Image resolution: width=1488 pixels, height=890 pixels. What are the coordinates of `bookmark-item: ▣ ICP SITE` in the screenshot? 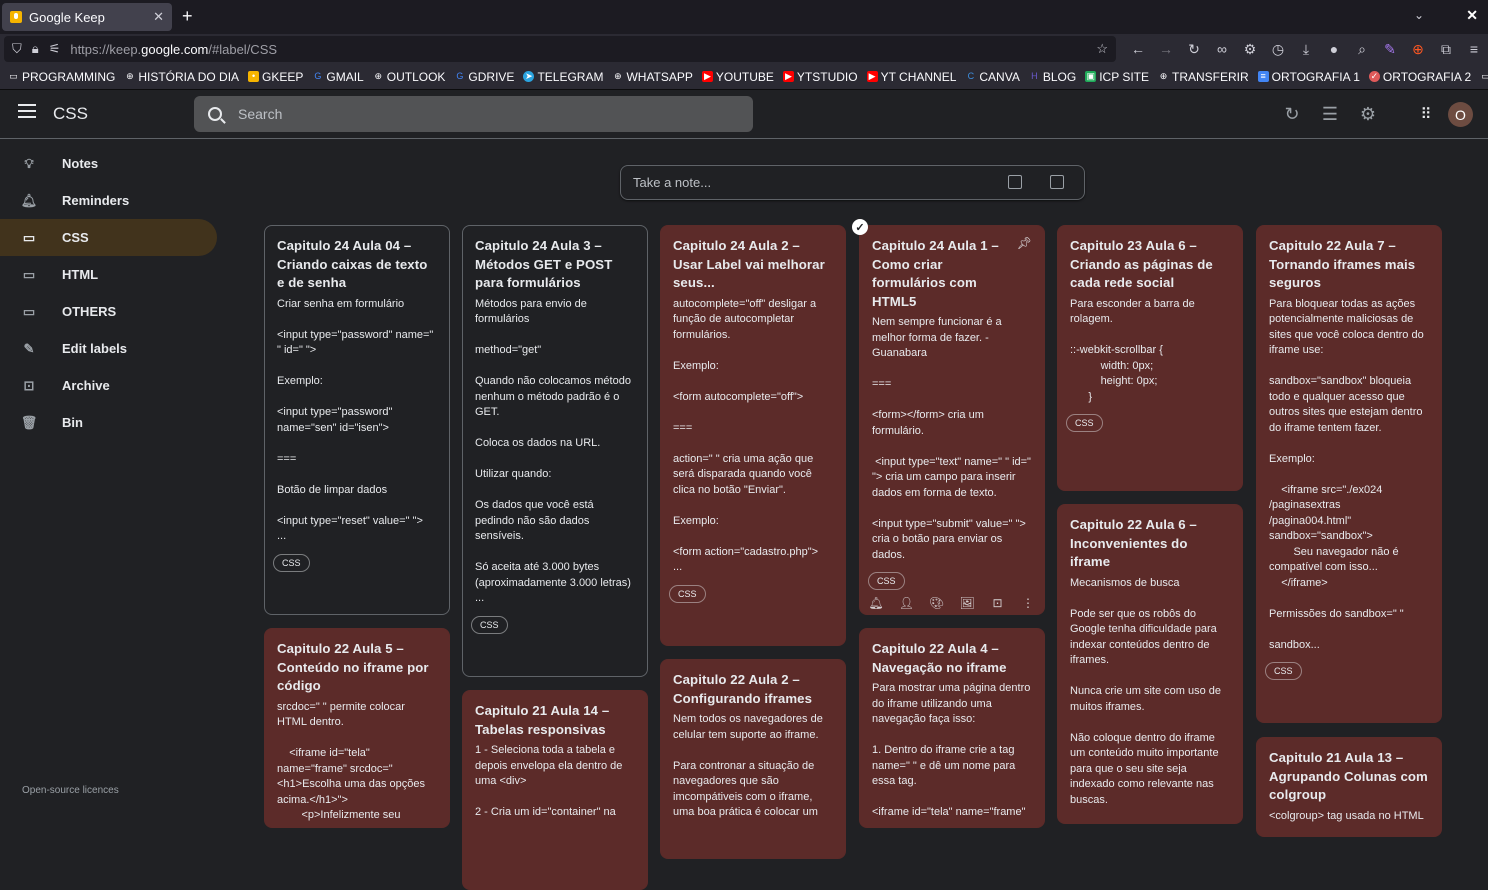 It's located at (1117, 77).